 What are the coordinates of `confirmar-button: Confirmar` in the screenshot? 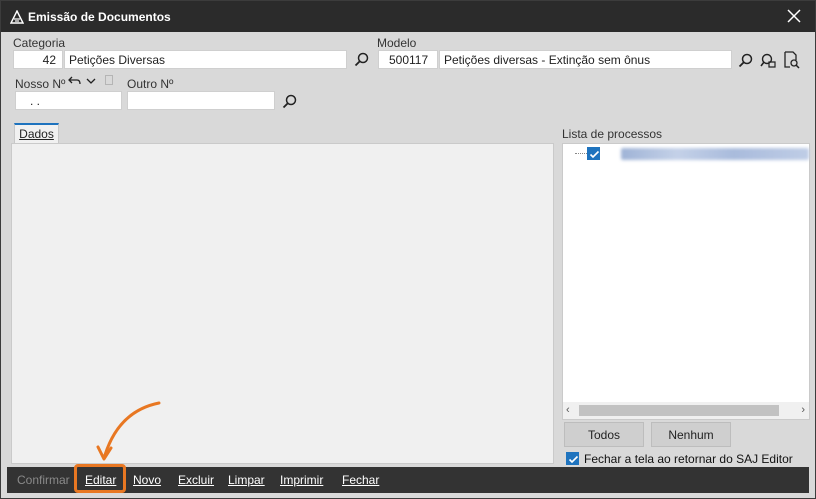 It's located at (43, 480).